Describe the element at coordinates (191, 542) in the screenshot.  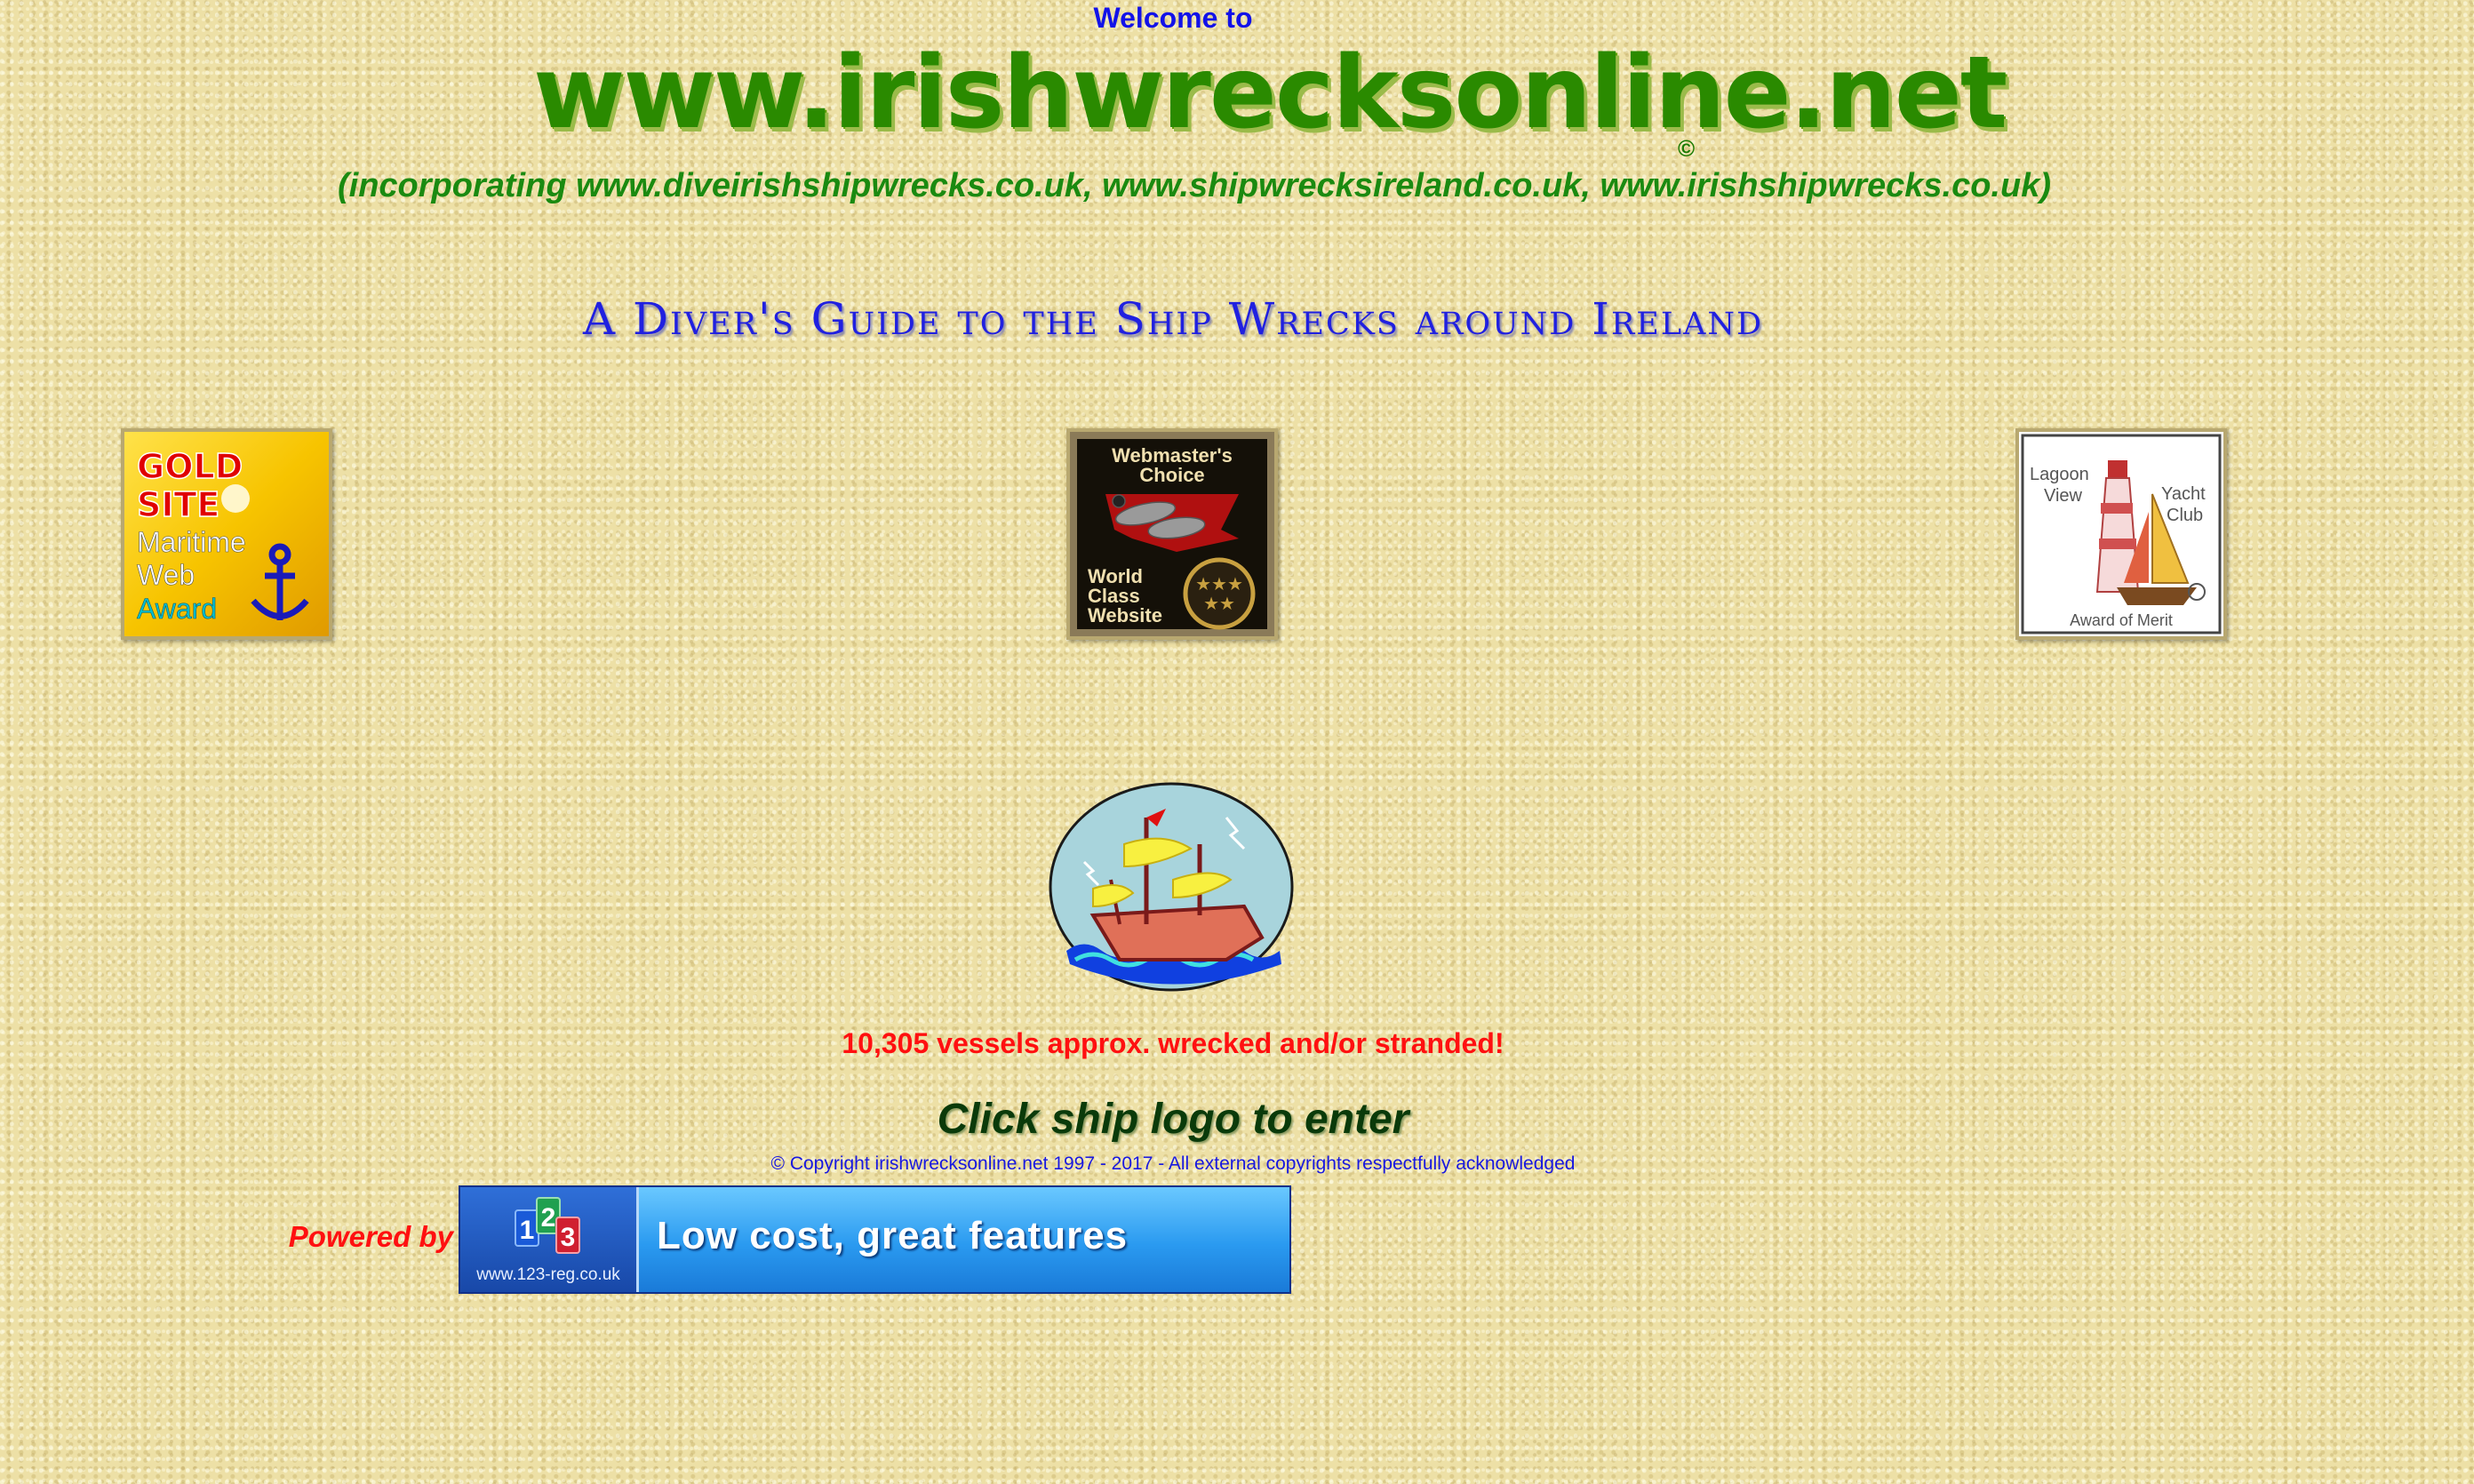
I see `award-maritime-word: Maritime` at that location.